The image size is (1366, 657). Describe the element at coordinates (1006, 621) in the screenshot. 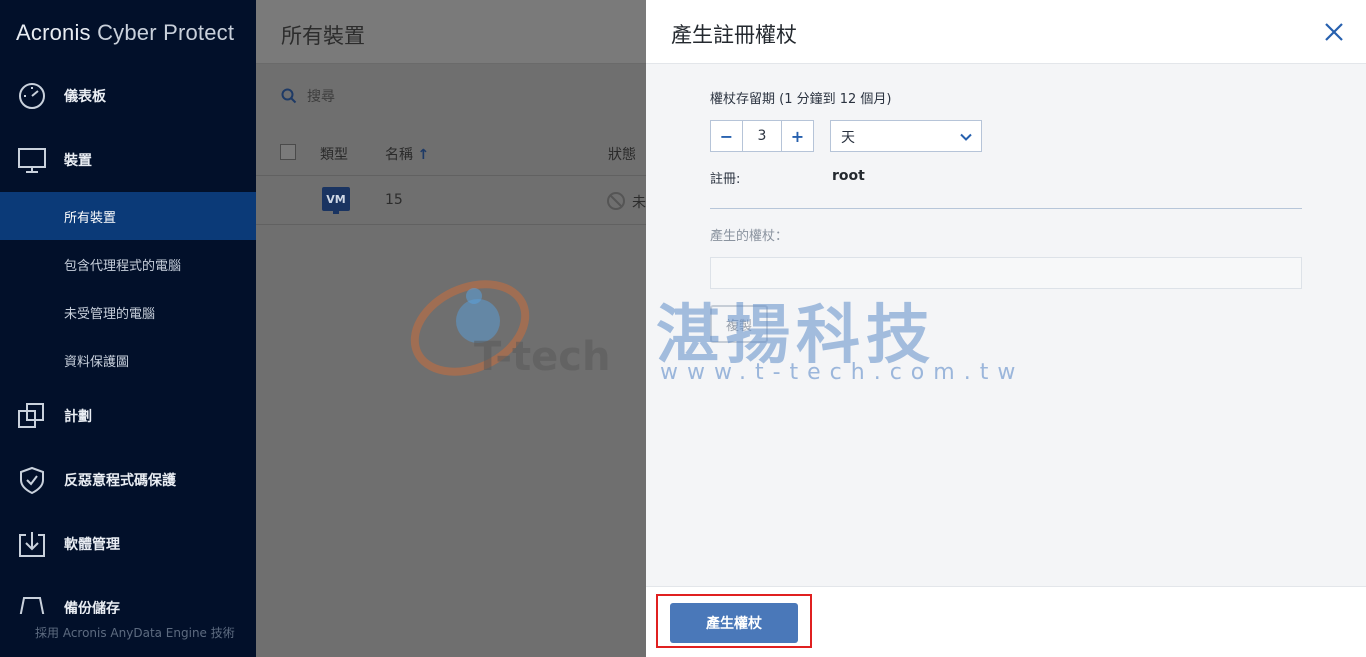

I see `panel-footer: 產生權杖` at that location.